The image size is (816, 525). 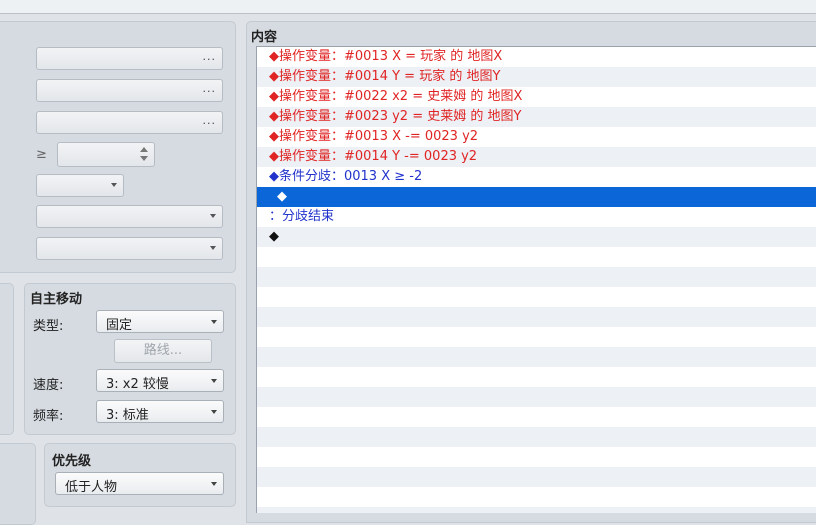 I want to click on image-panel, so click(x=7, y=359).